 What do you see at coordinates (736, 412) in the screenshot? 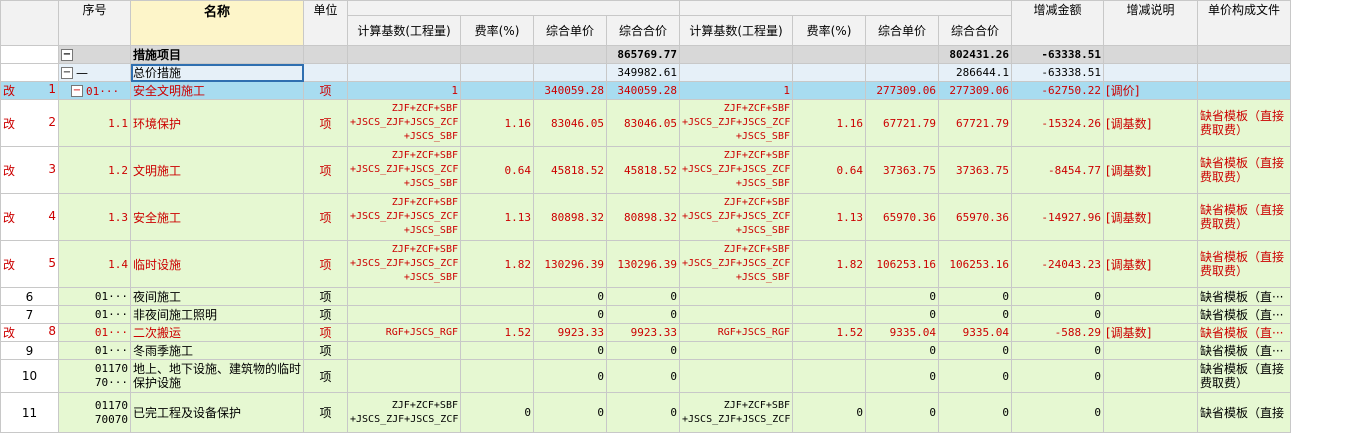
I see `calc-base-2-cell: ZJF+ZCF+SBF +JSCS_ZJF+JSCS_ZCF` at bounding box center [736, 412].